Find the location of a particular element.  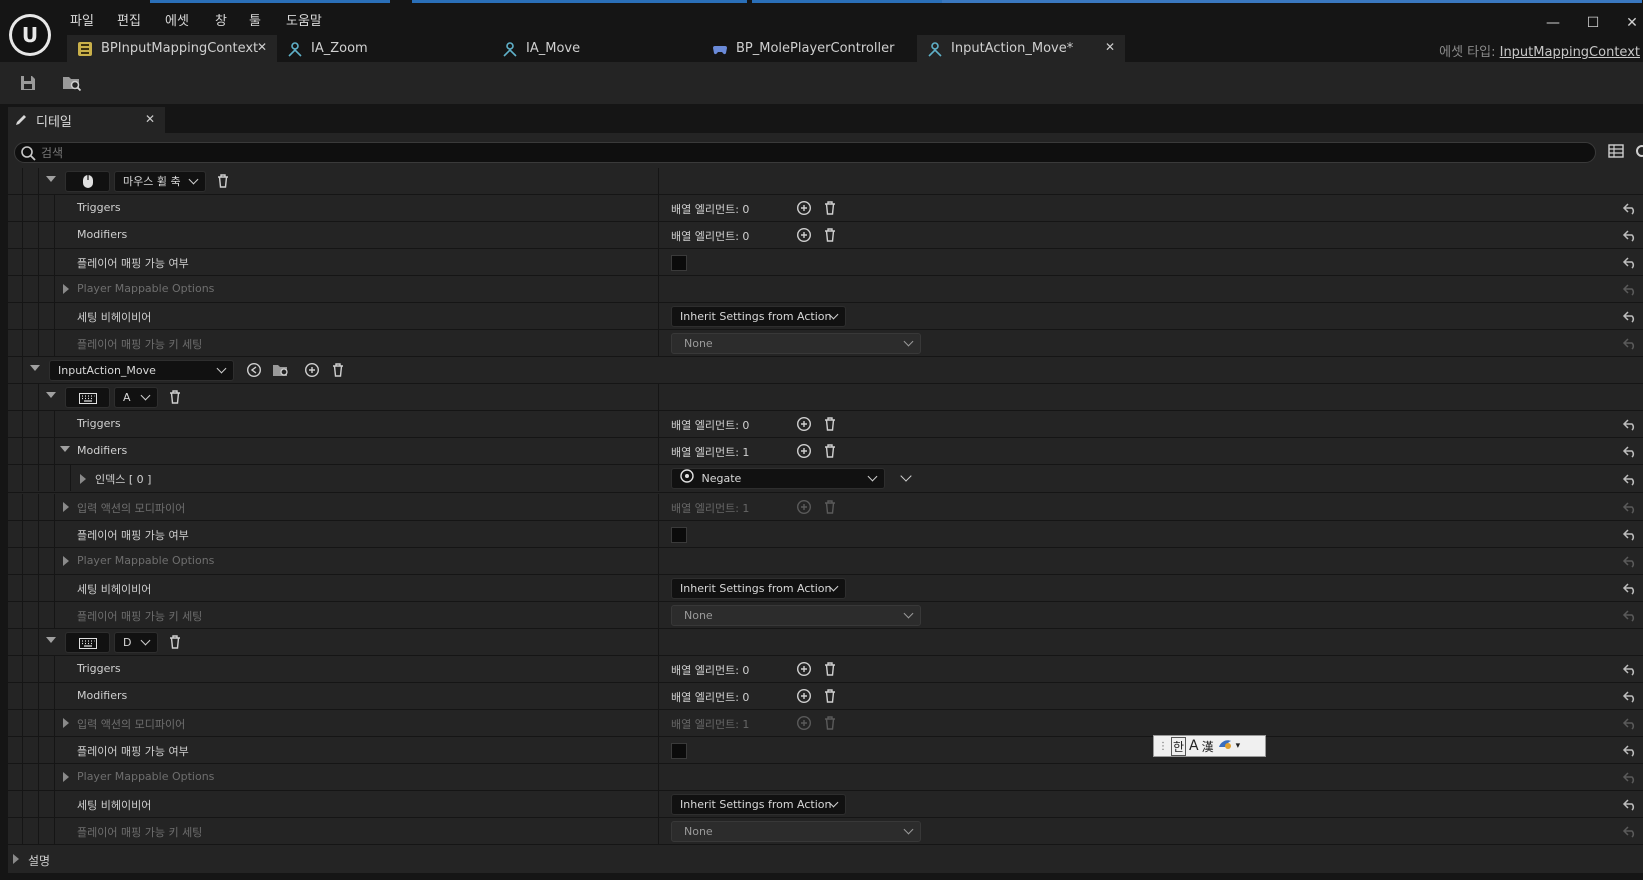

key-dropdown: 마우스 휠 축 is located at coordinates (160, 181).